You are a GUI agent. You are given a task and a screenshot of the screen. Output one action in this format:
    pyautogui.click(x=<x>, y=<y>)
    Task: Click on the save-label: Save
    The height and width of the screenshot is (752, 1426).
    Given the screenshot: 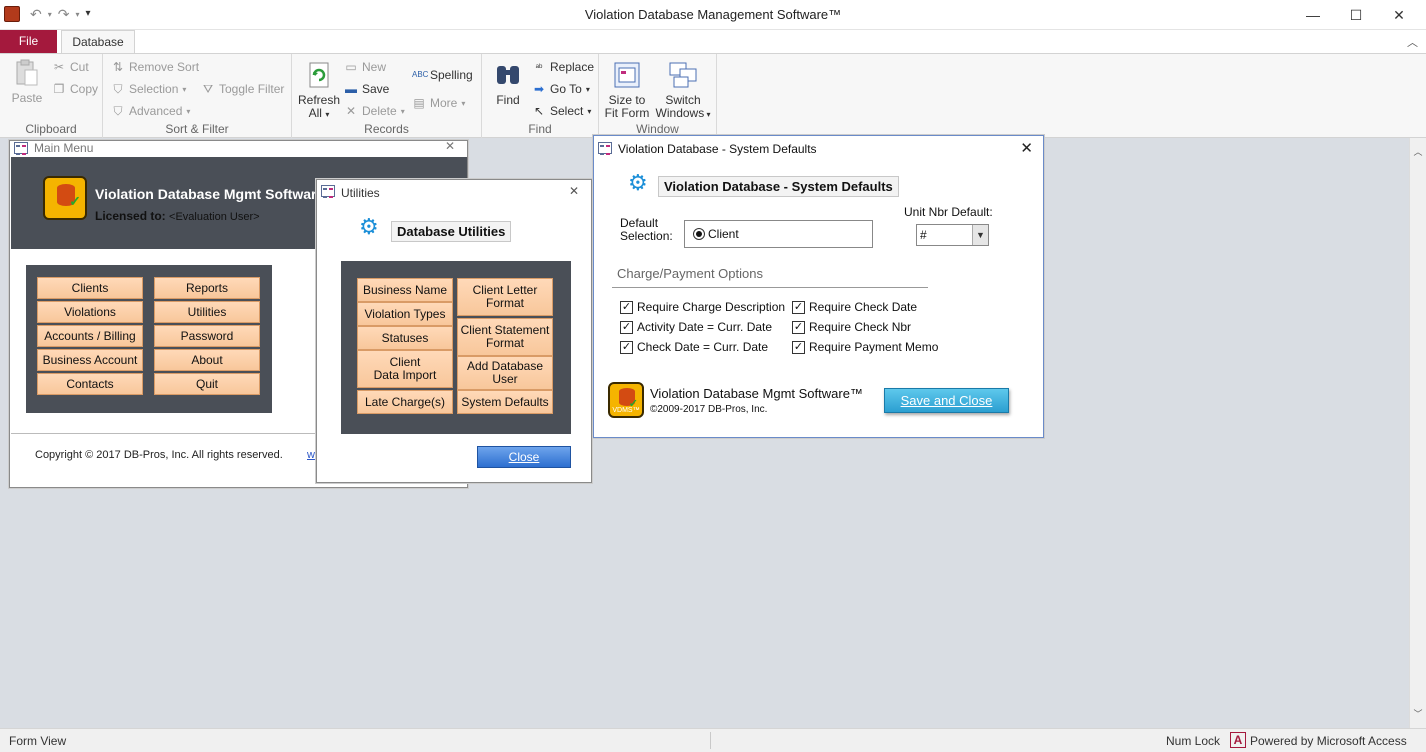 What is the action you would take?
    pyautogui.click(x=376, y=89)
    